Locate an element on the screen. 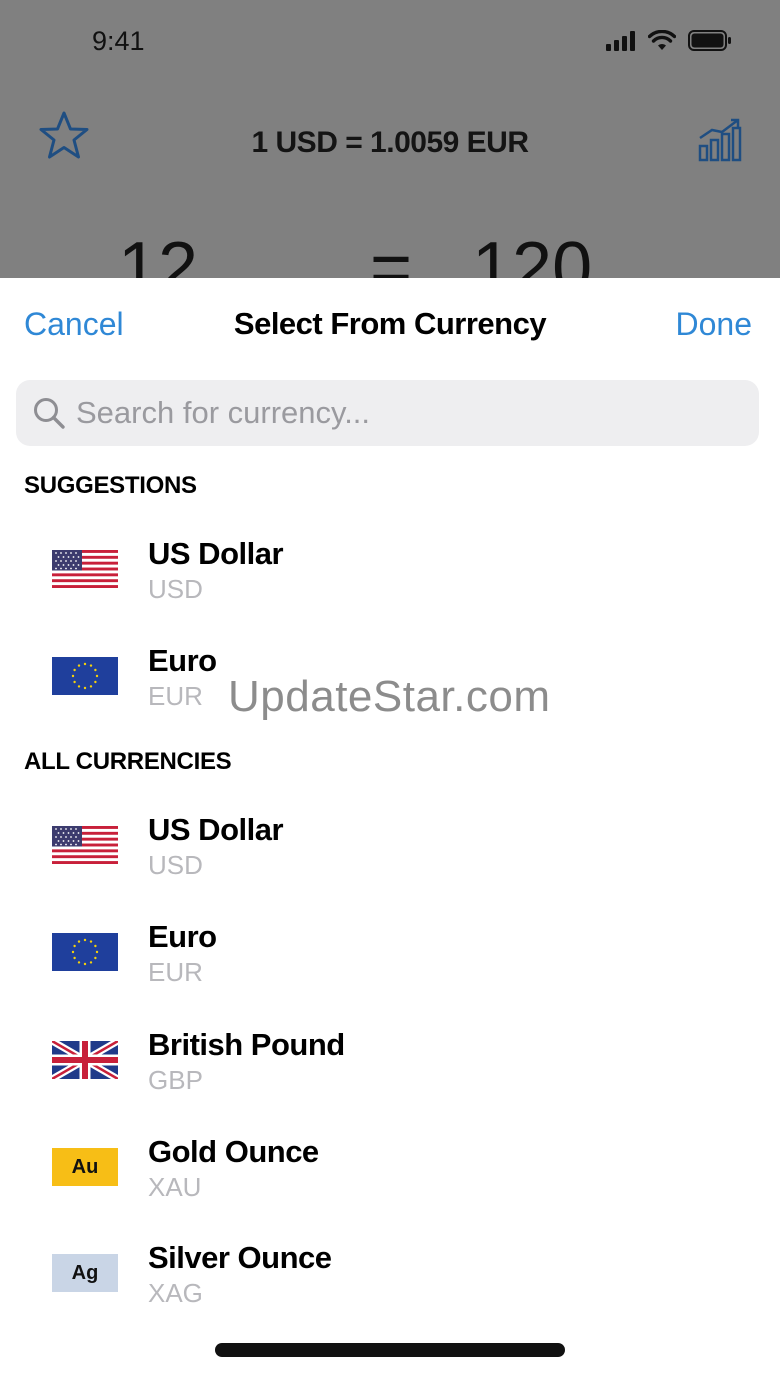 Image resolution: width=780 pixels, height=1387 pixels. currency-code: GBP is located at coordinates (175, 1080).